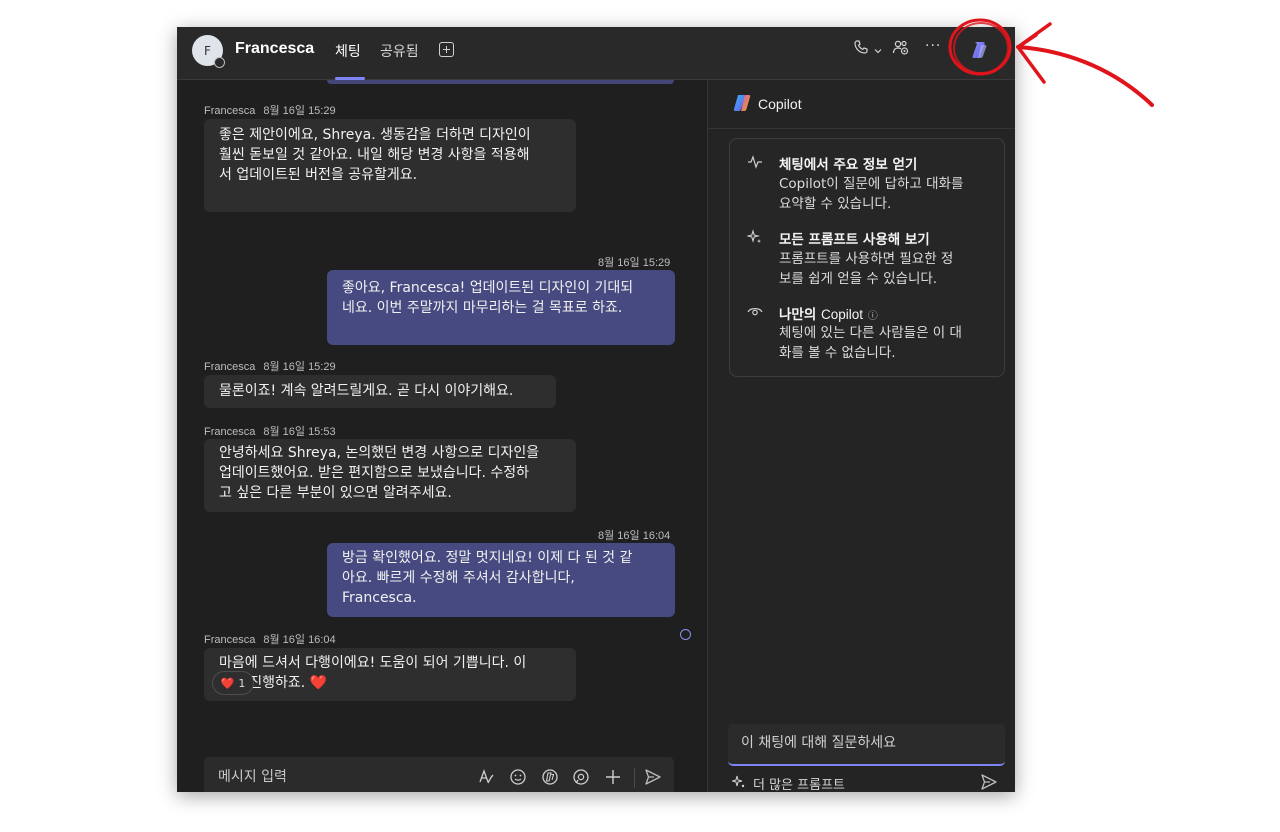  What do you see at coordinates (374, 155) in the screenshot?
I see `message-line: 훨씬 돋보일 것 같아요. 내일 해당 변경 사항을 적용해` at bounding box center [374, 155].